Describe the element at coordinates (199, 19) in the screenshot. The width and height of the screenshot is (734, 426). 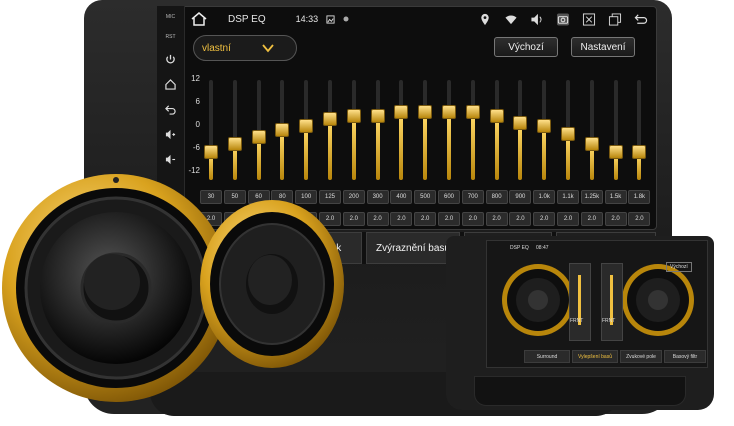
I see `home-icon` at that location.